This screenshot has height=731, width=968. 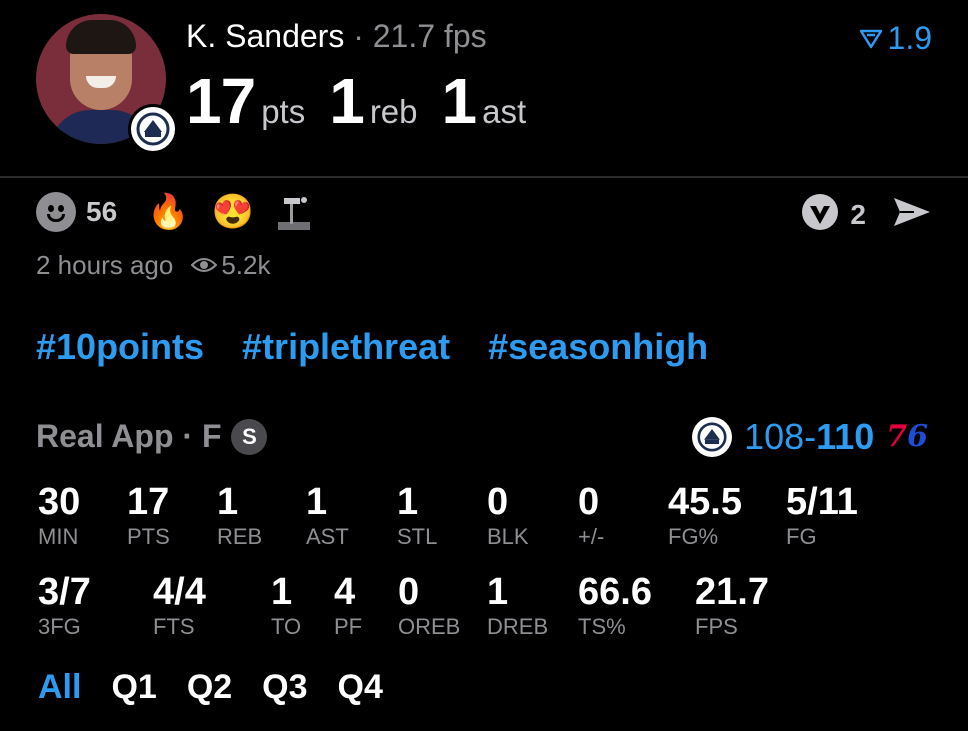 What do you see at coordinates (822, 502) in the screenshot?
I see `stat-value: 5/11` at bounding box center [822, 502].